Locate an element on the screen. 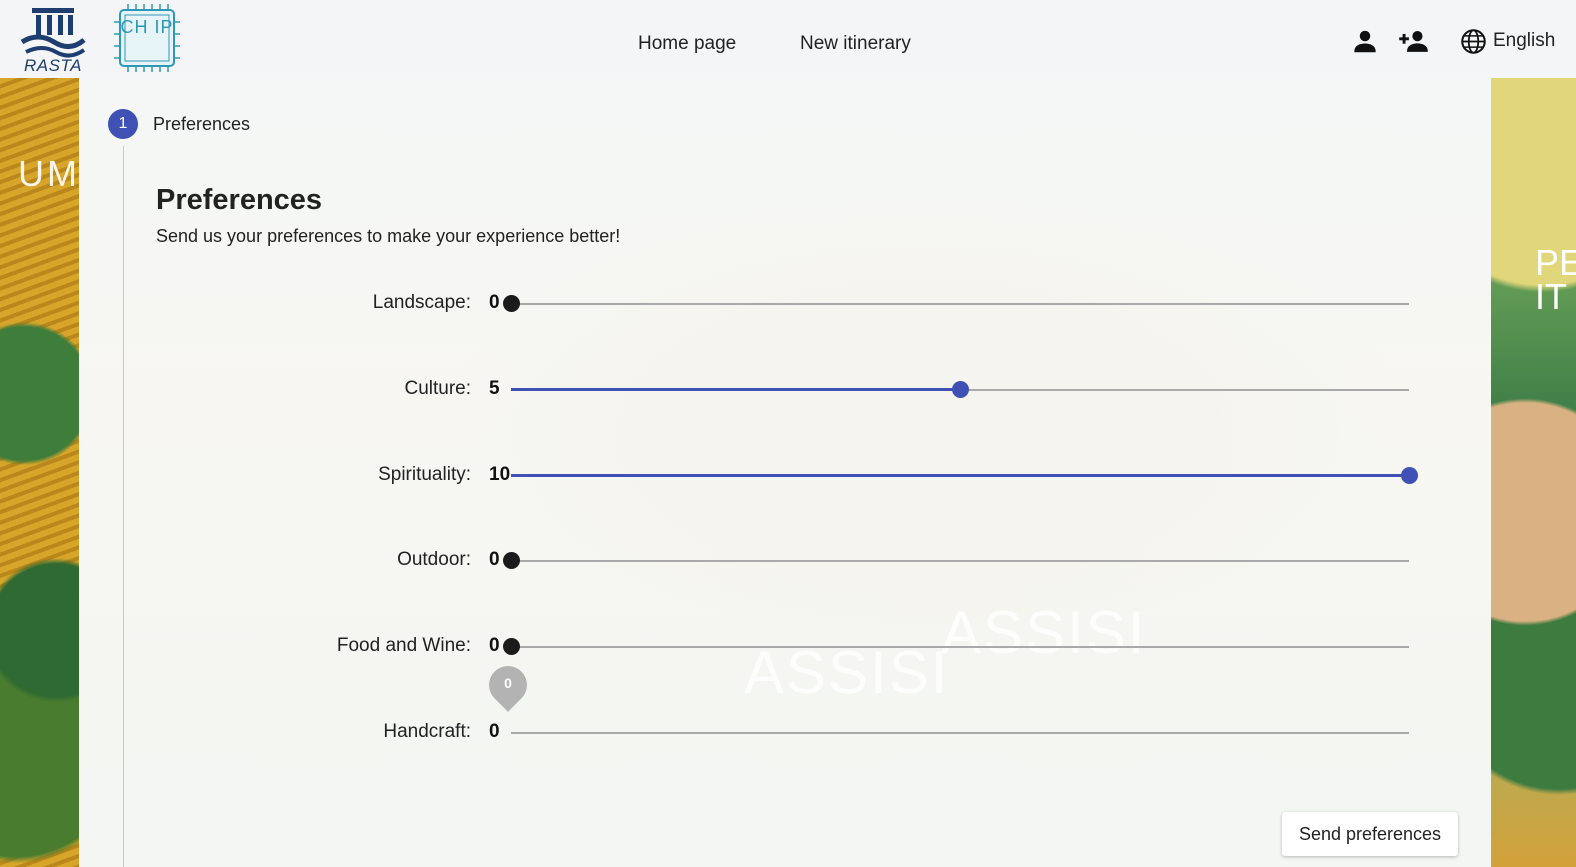 The width and height of the screenshot is (1576, 867). globe-icon is located at coordinates (1473, 41).